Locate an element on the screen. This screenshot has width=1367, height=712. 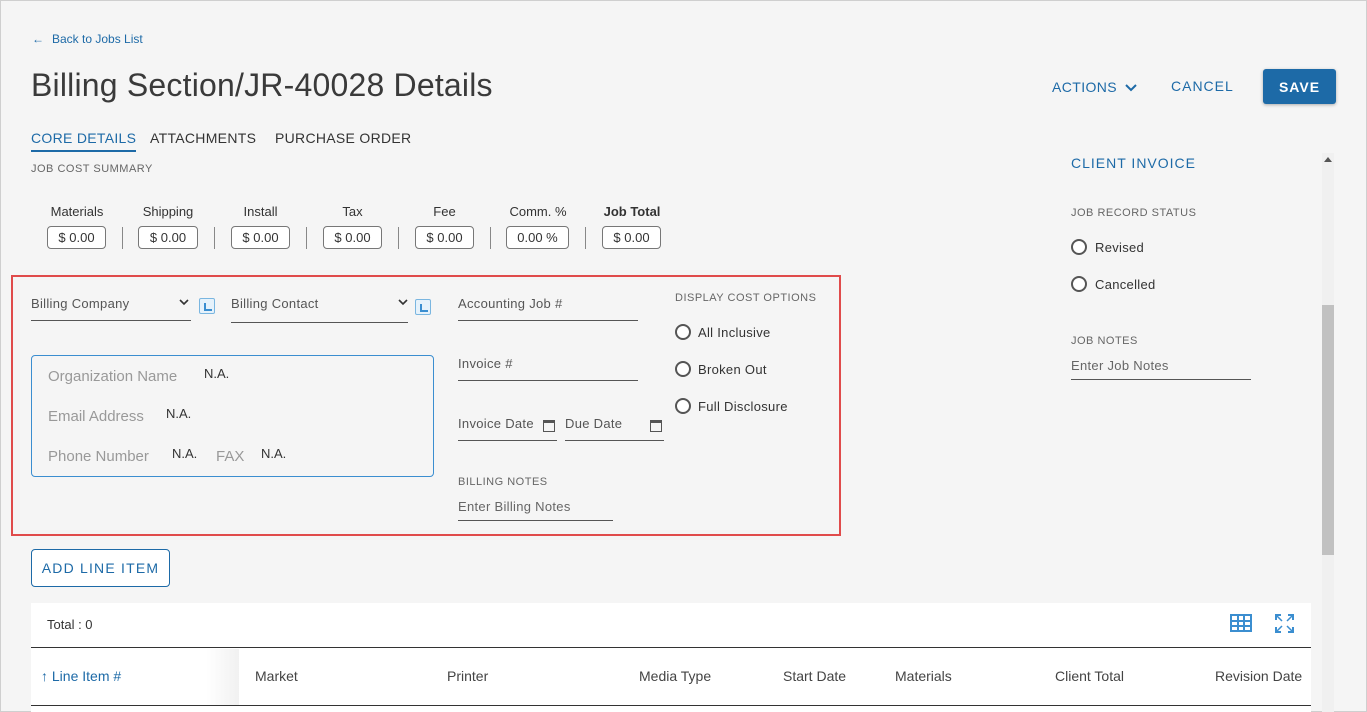
radio-label-broken-out: Broken Out is located at coordinates (732, 369).